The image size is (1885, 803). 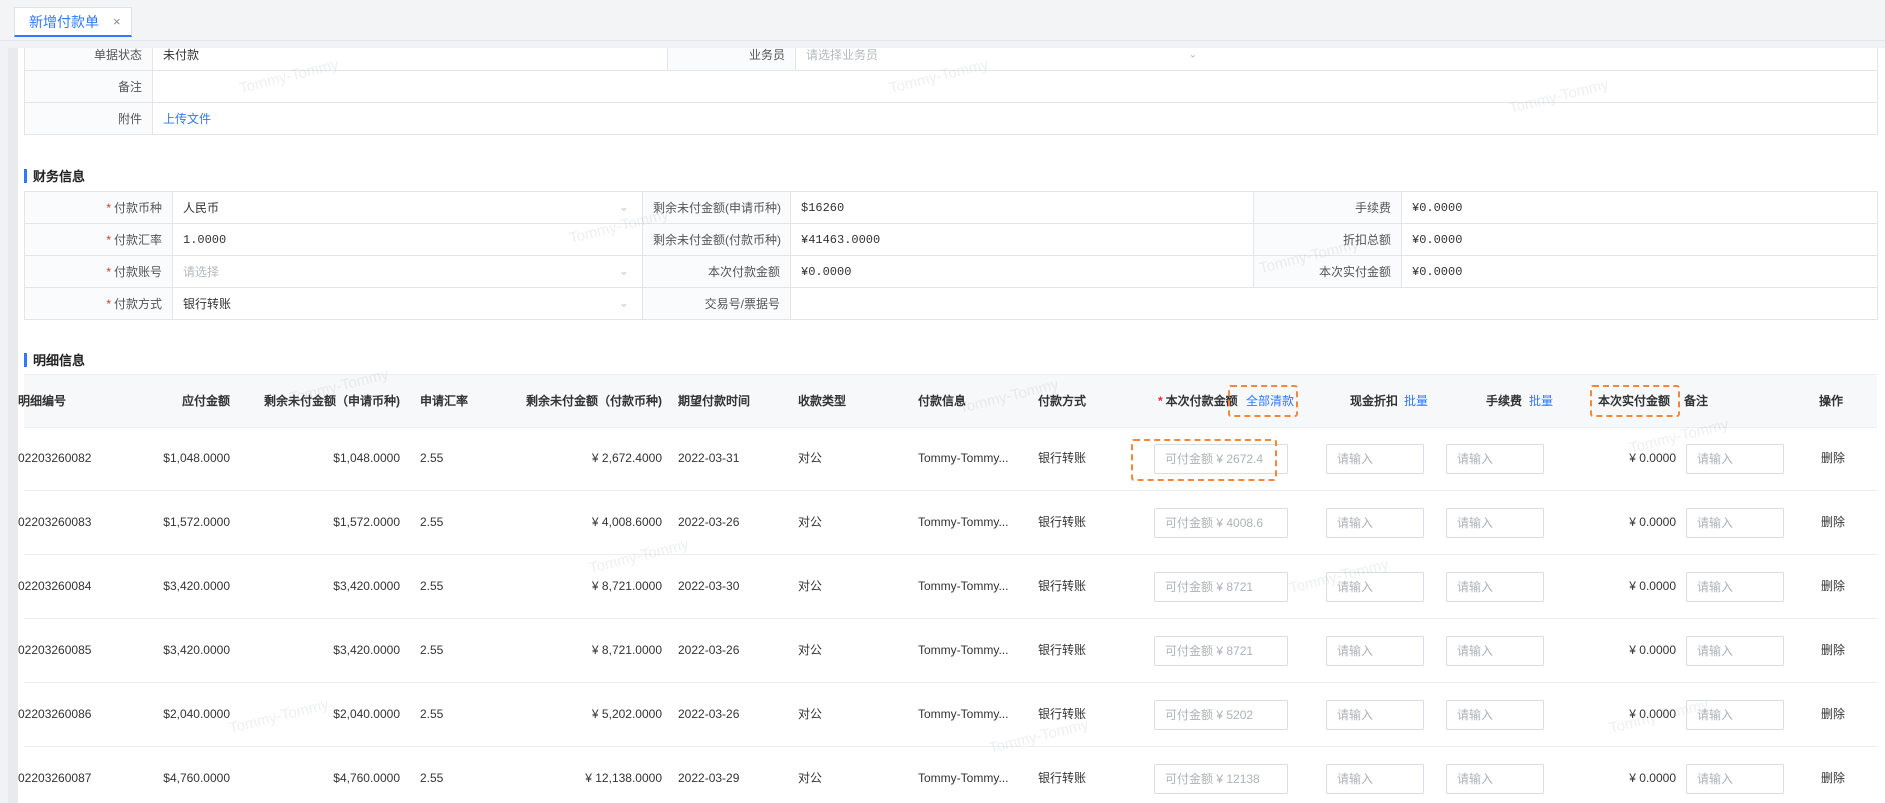 What do you see at coordinates (98, 239) in the screenshot?
I see `rate-label: * 付款汇率` at bounding box center [98, 239].